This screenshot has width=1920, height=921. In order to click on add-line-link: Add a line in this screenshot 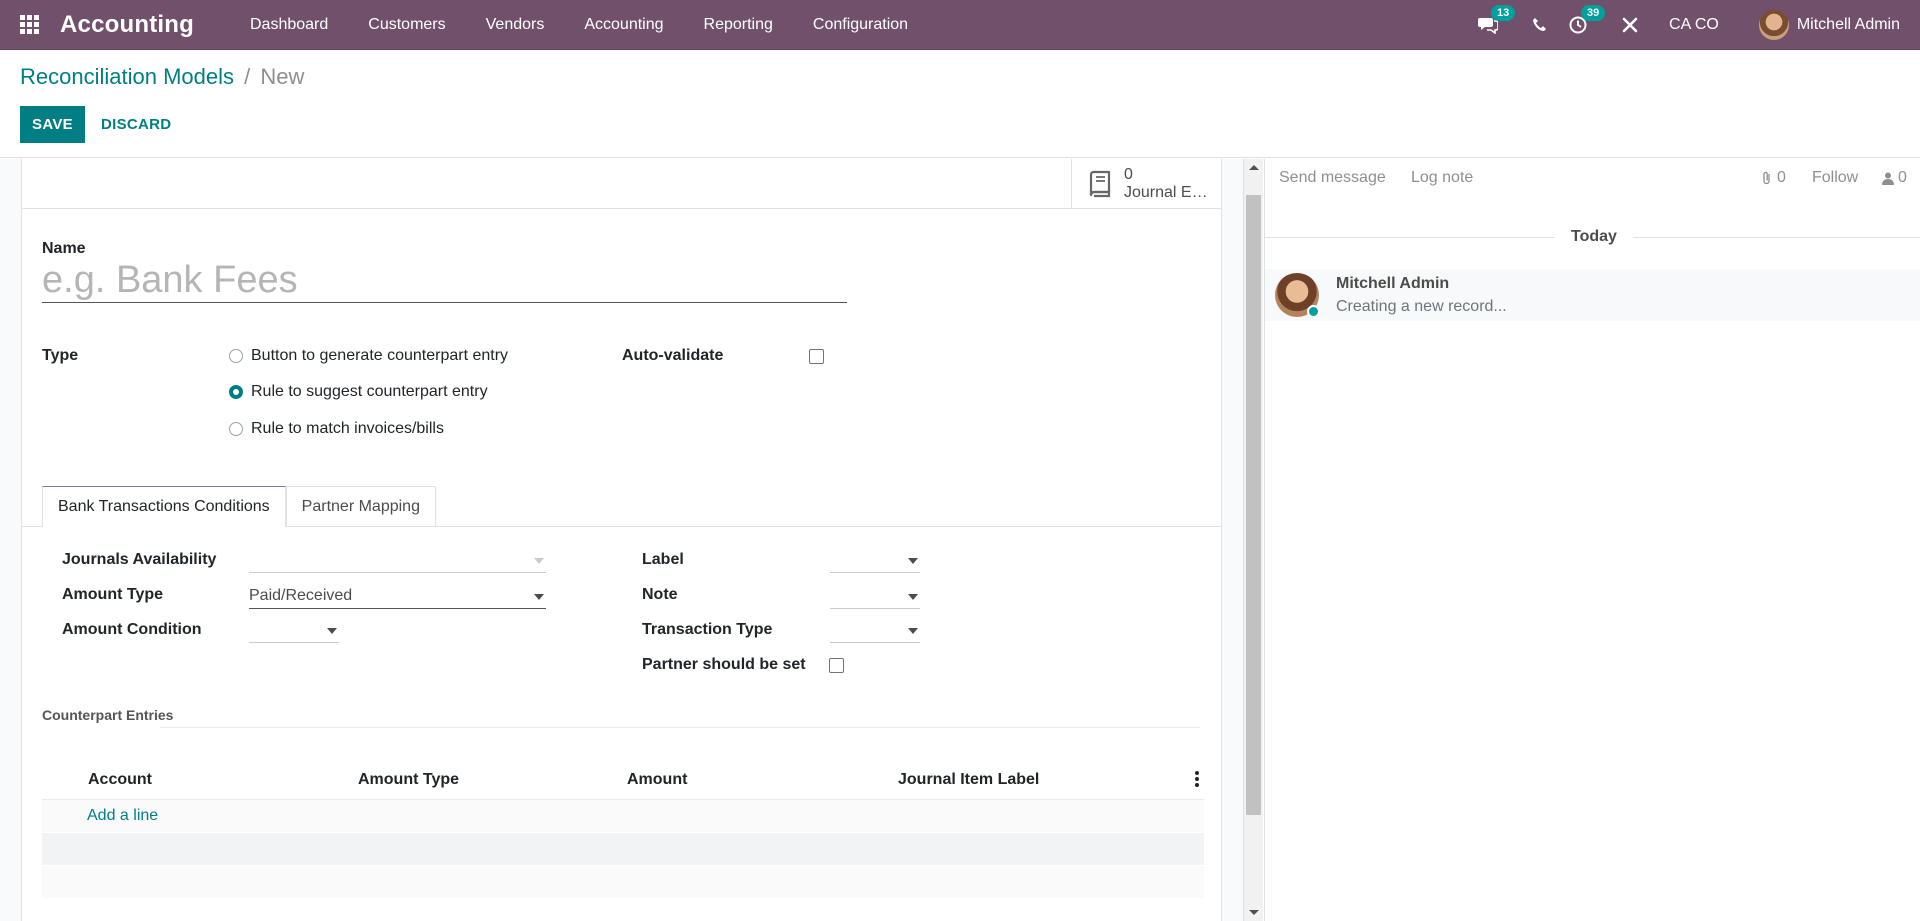, I will do `click(122, 816)`.